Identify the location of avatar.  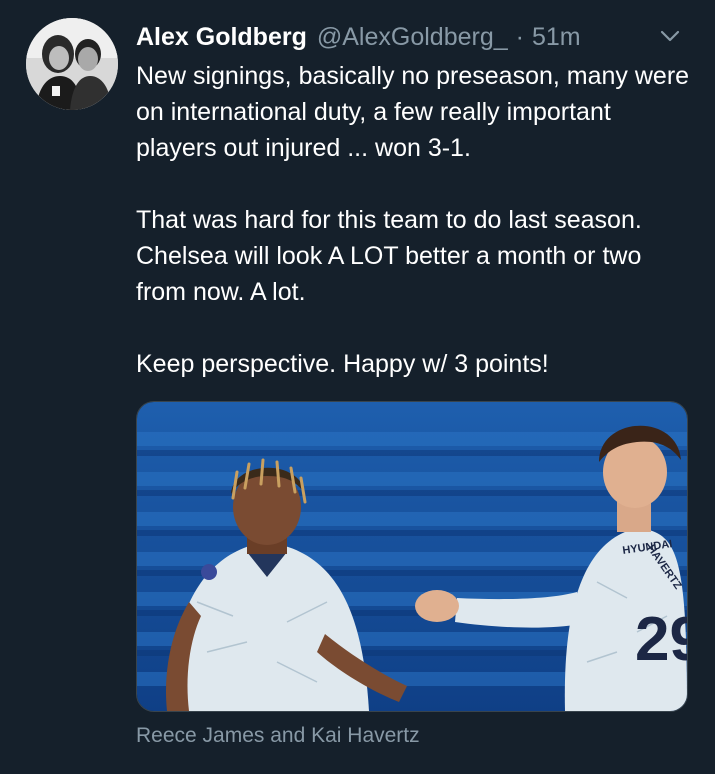
(72, 64).